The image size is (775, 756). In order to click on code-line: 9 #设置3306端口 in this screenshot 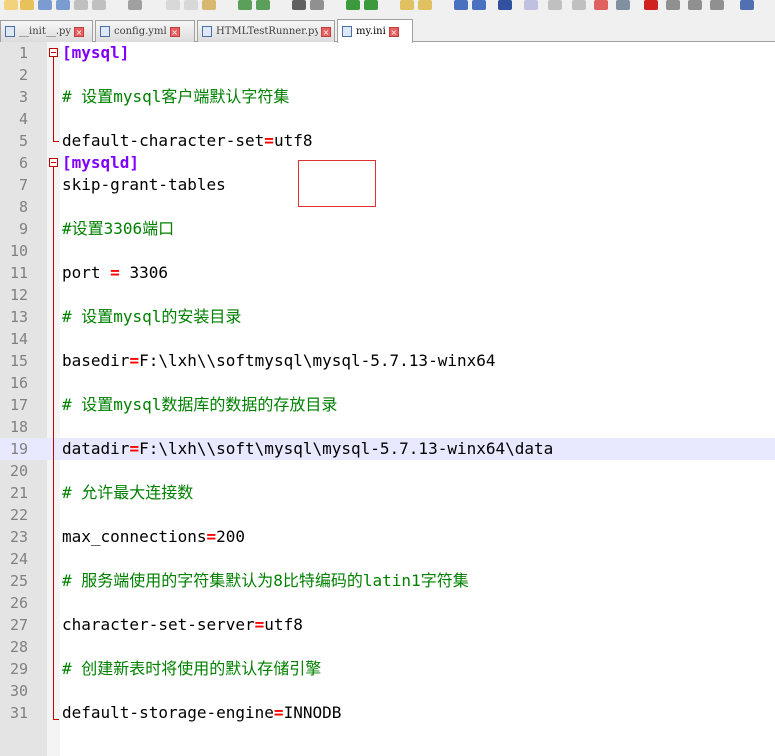, I will do `click(387, 229)`.